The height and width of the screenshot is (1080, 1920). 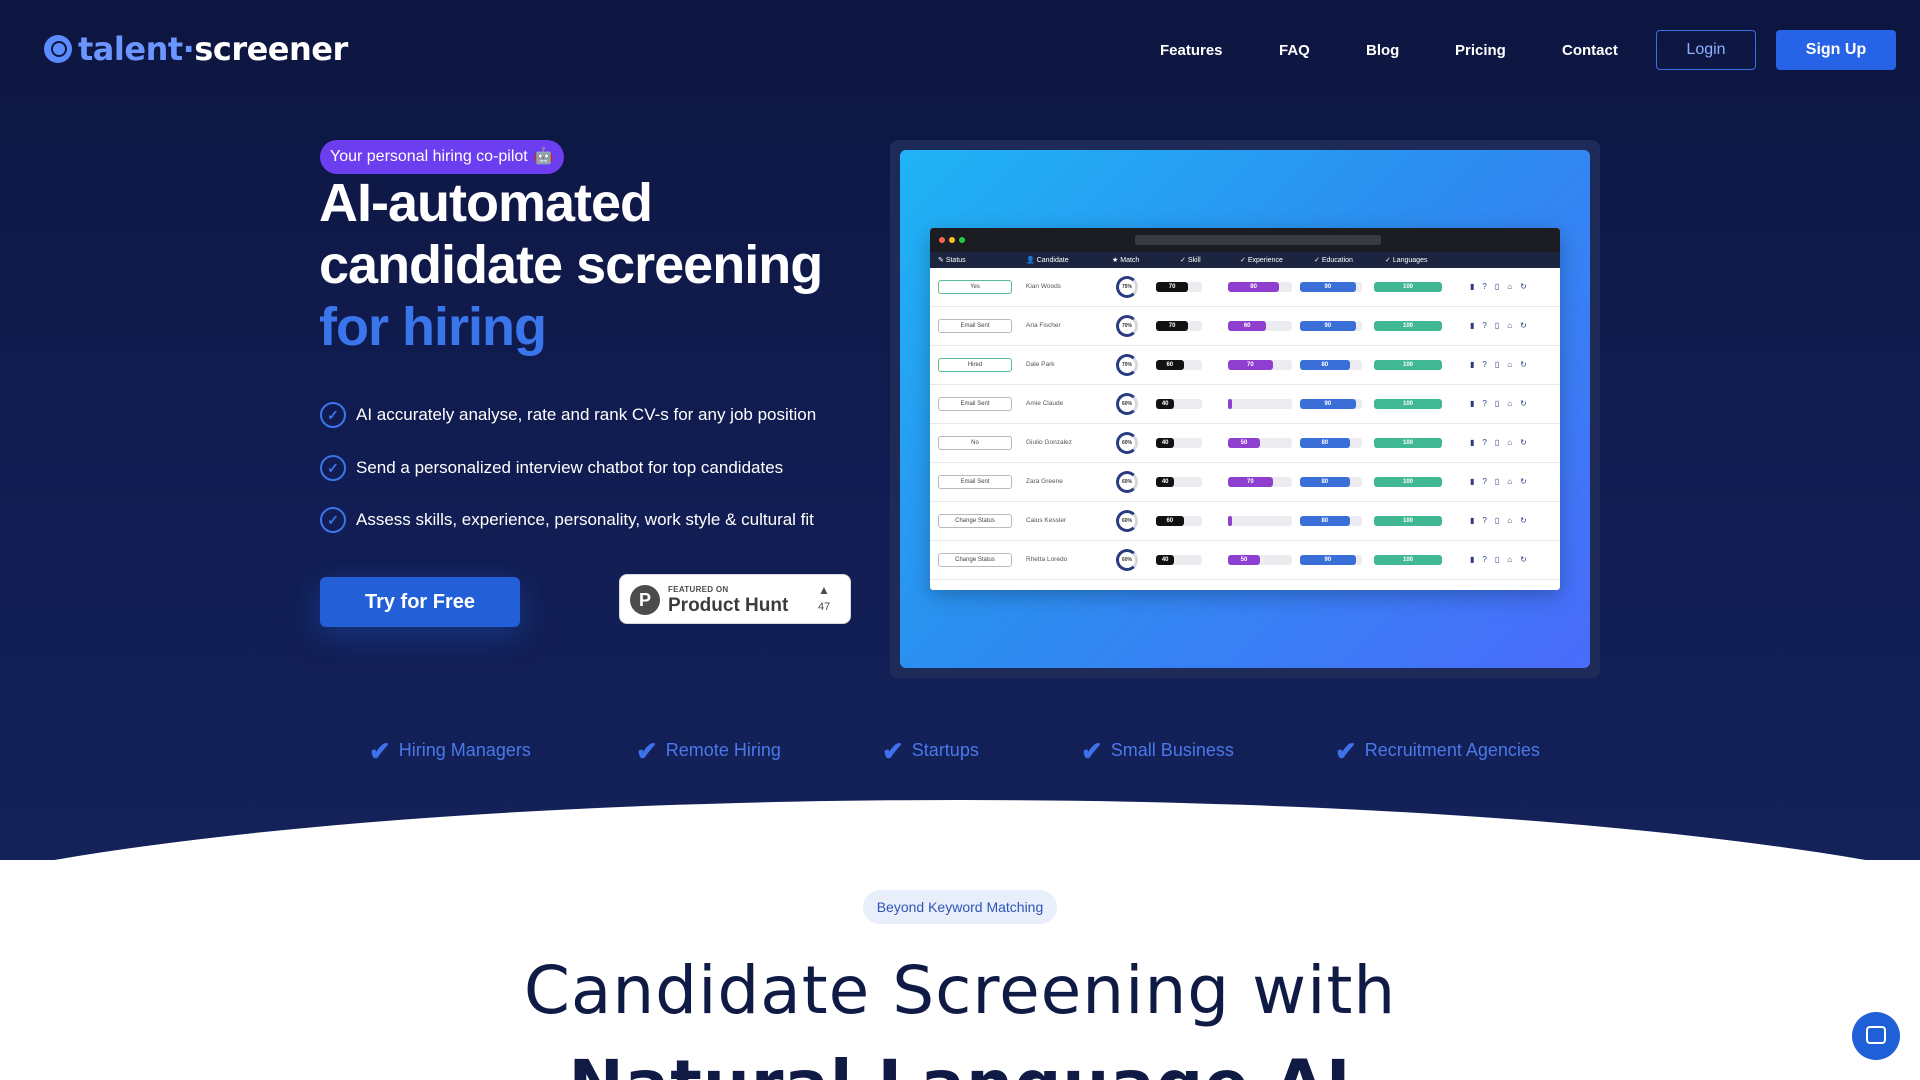 I want to click on table-row: Yes Kian Woods 75% 70 80 90 100 ▮?▯⌂↻, so click(x=1245, y=287).